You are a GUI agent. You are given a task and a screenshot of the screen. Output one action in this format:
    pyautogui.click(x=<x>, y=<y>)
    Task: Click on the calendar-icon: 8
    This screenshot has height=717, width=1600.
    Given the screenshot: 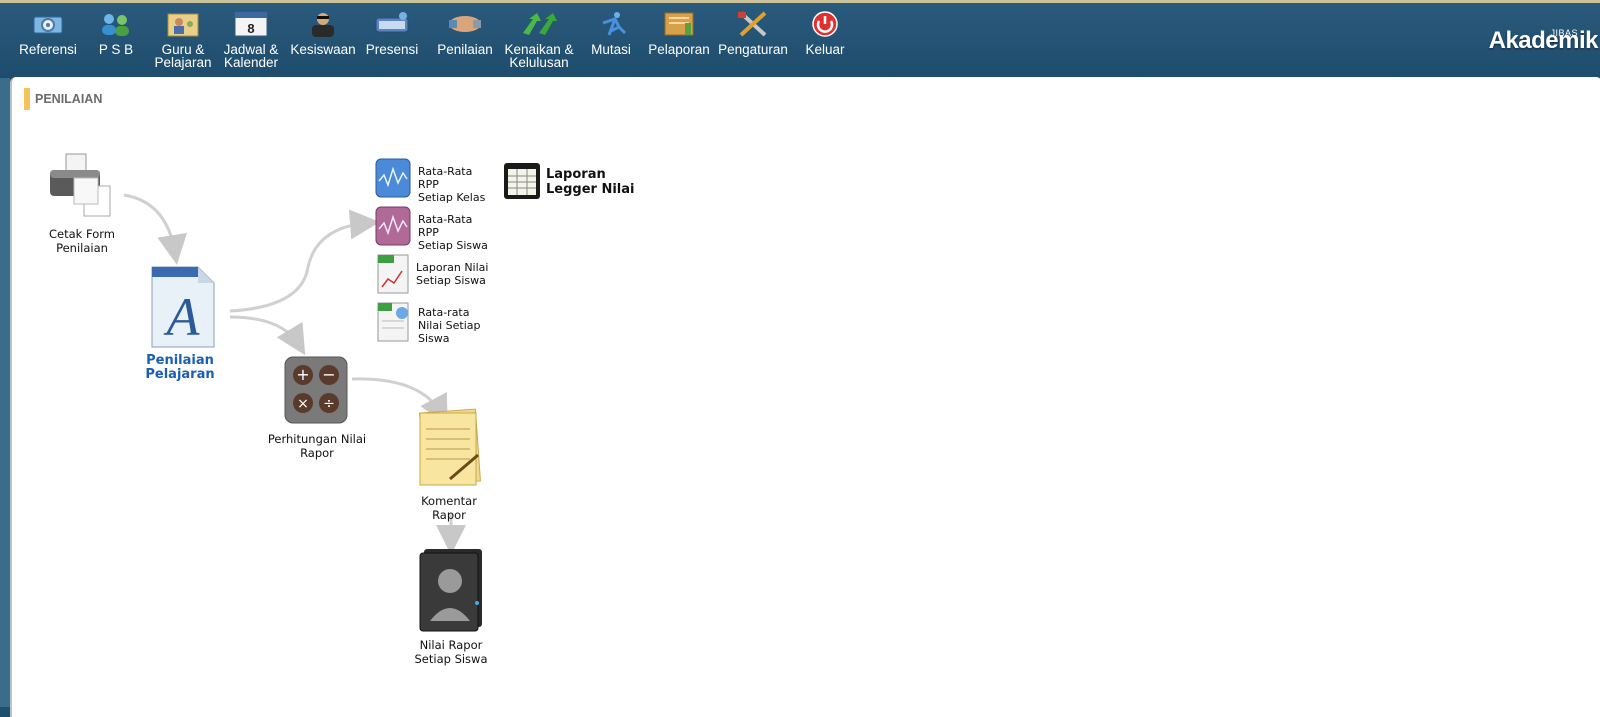 What is the action you would take?
    pyautogui.click(x=251, y=24)
    